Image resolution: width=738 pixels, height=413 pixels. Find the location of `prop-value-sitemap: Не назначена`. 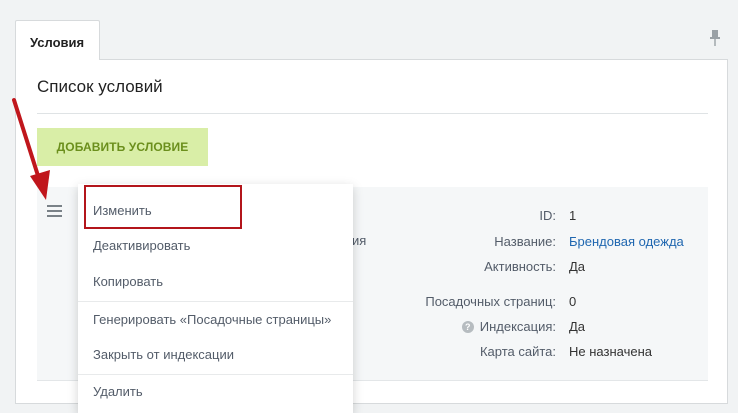

prop-value-sitemap: Не назначена is located at coordinates (610, 351).